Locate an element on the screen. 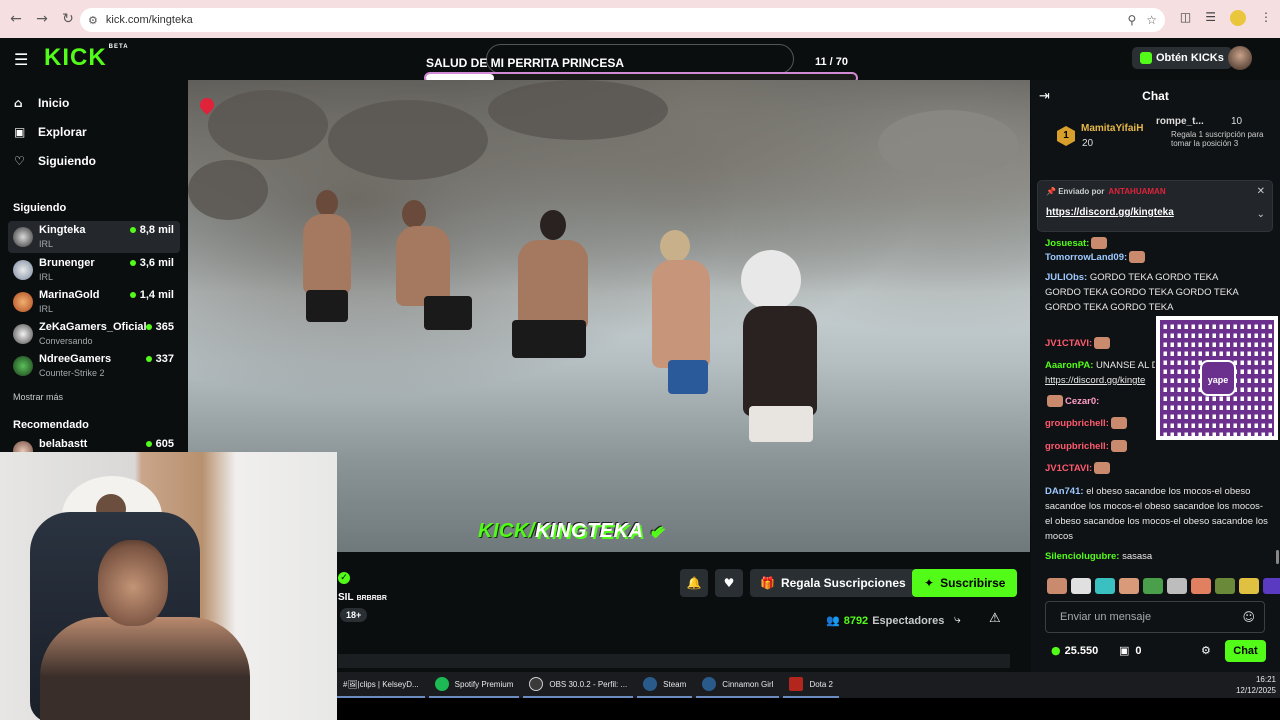  taskbar-clock: 16:21 12/12/2025 is located at coordinates (1256, 685).